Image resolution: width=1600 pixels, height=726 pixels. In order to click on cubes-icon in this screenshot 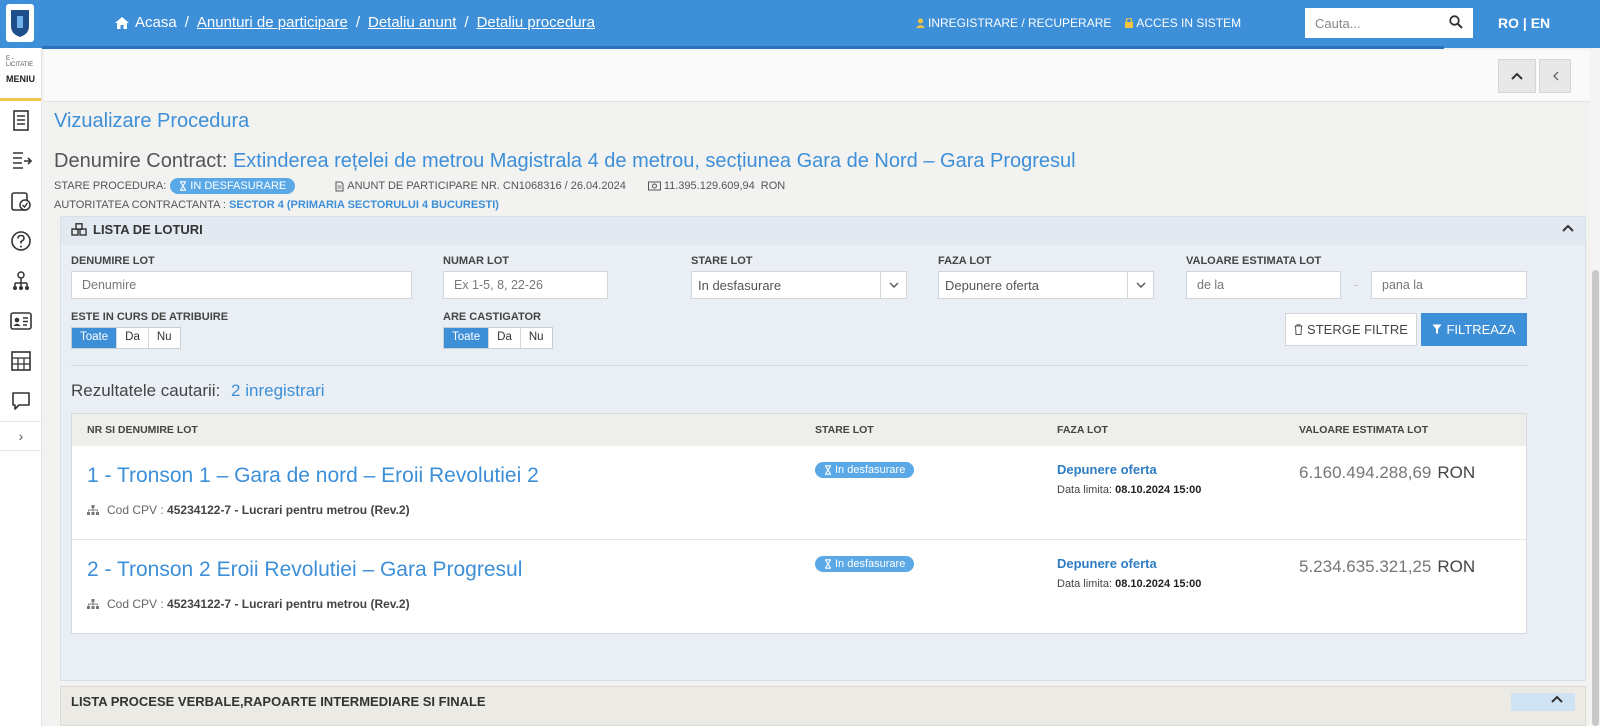, I will do `click(79, 229)`.